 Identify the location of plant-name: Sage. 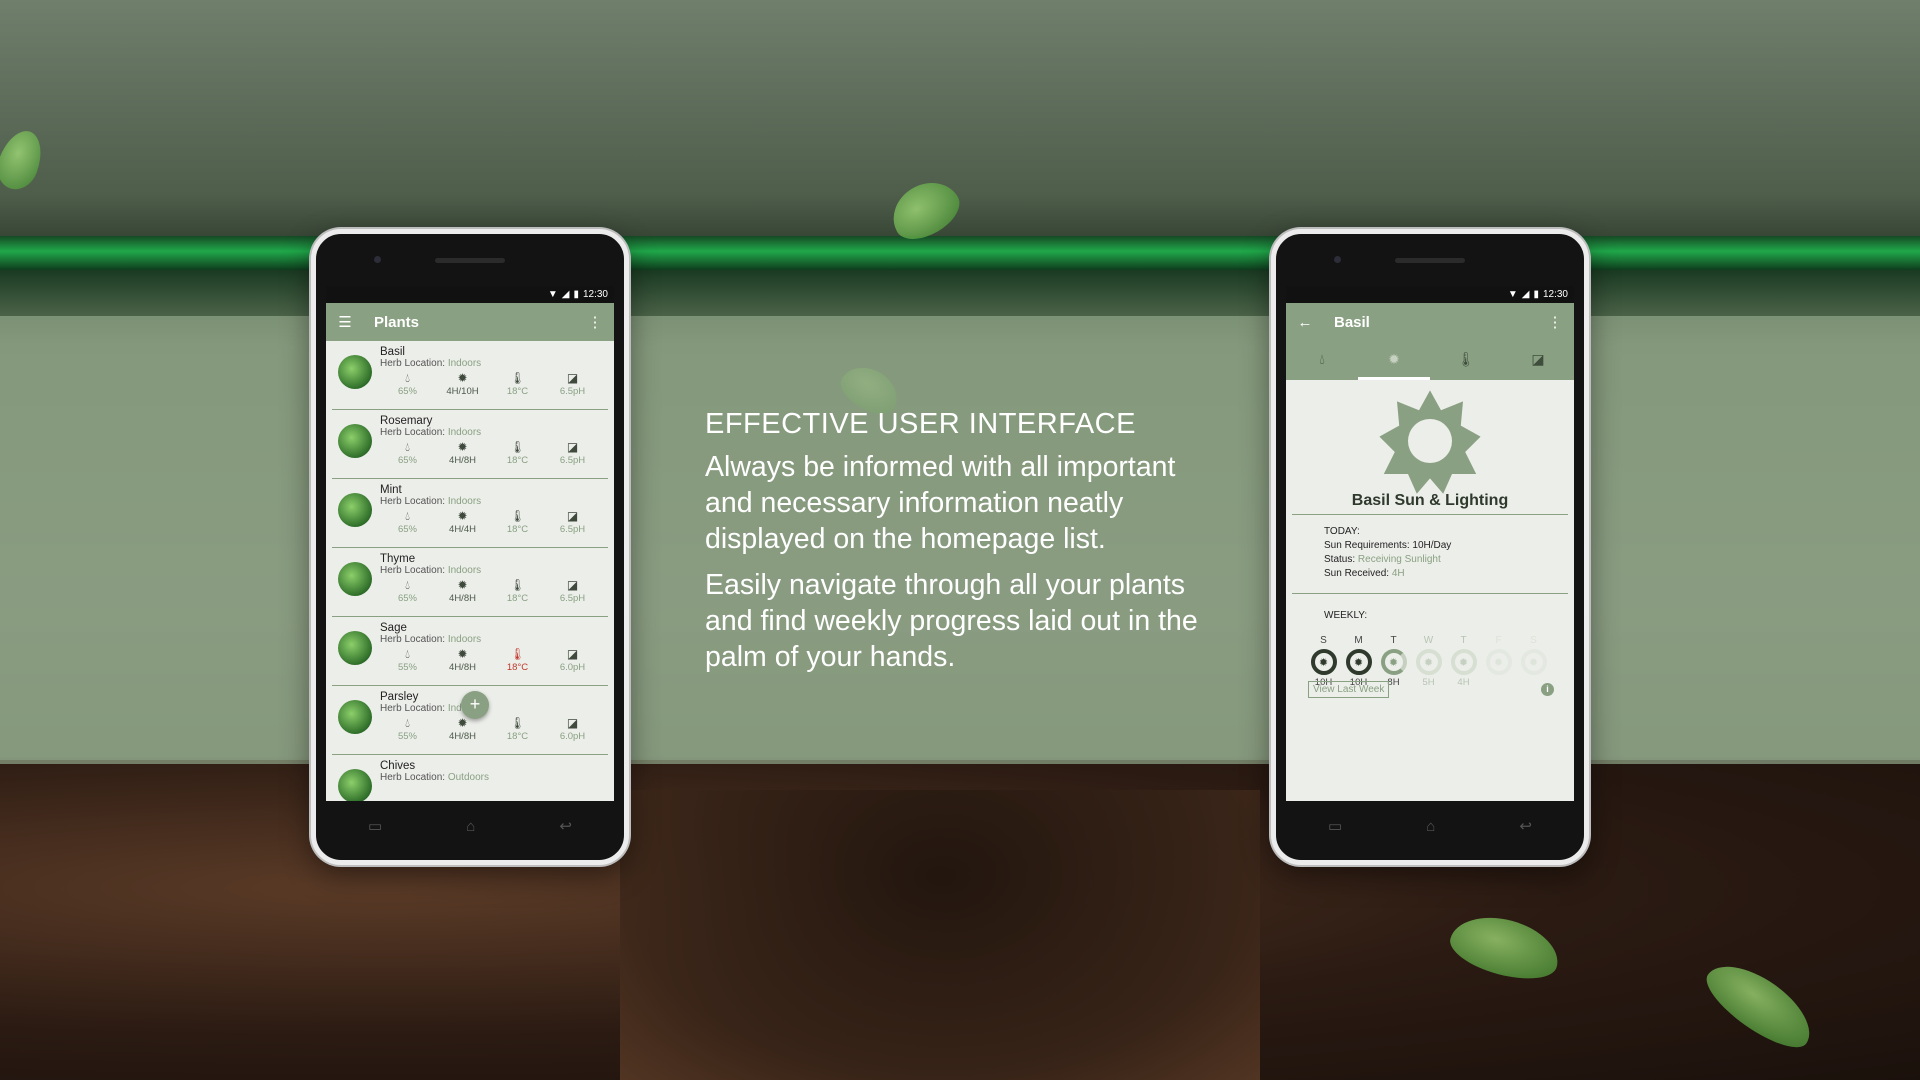
(393, 628).